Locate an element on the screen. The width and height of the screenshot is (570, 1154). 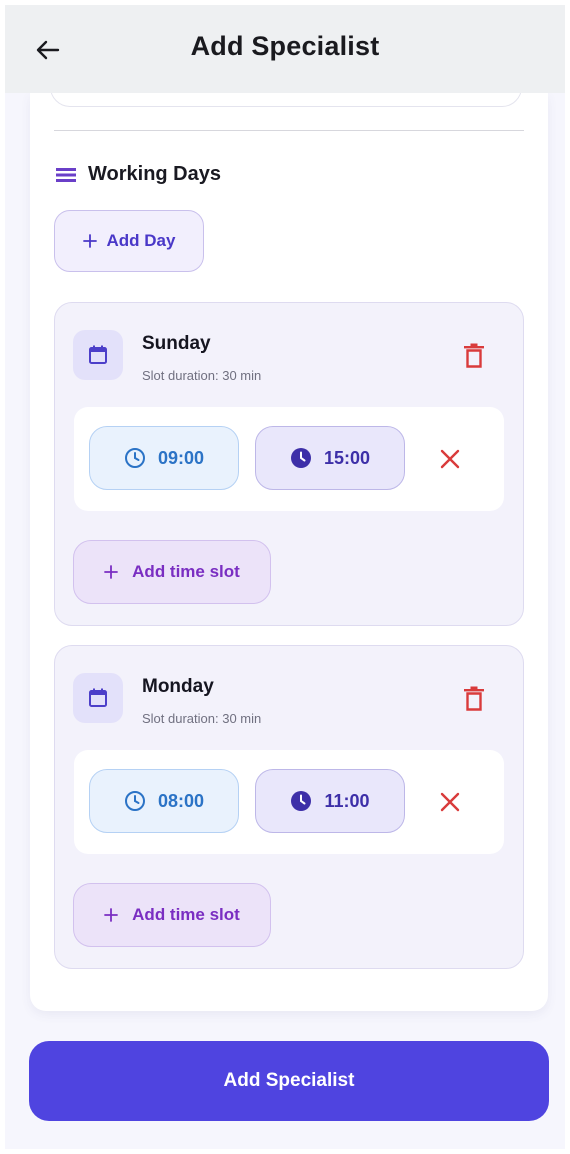
add-specialist-button: Add Specialist is located at coordinates (289, 1081).